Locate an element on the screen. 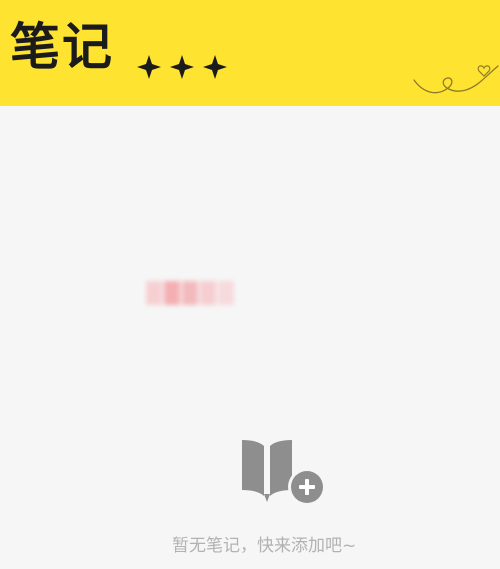  book-add-icon is located at coordinates (282, 471).